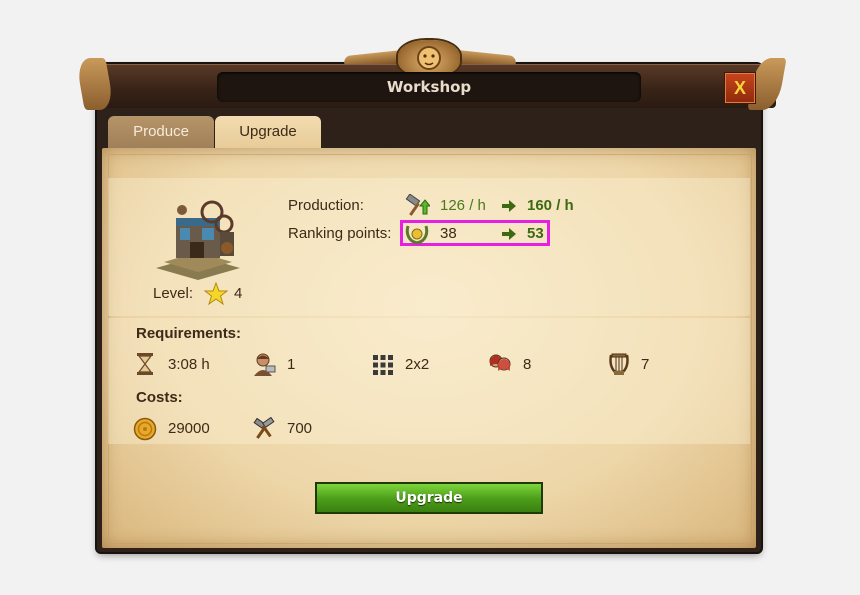 The height and width of the screenshot is (595, 860). Describe the element at coordinates (448, 233) in the screenshot. I see `ranking-current: 38` at that location.